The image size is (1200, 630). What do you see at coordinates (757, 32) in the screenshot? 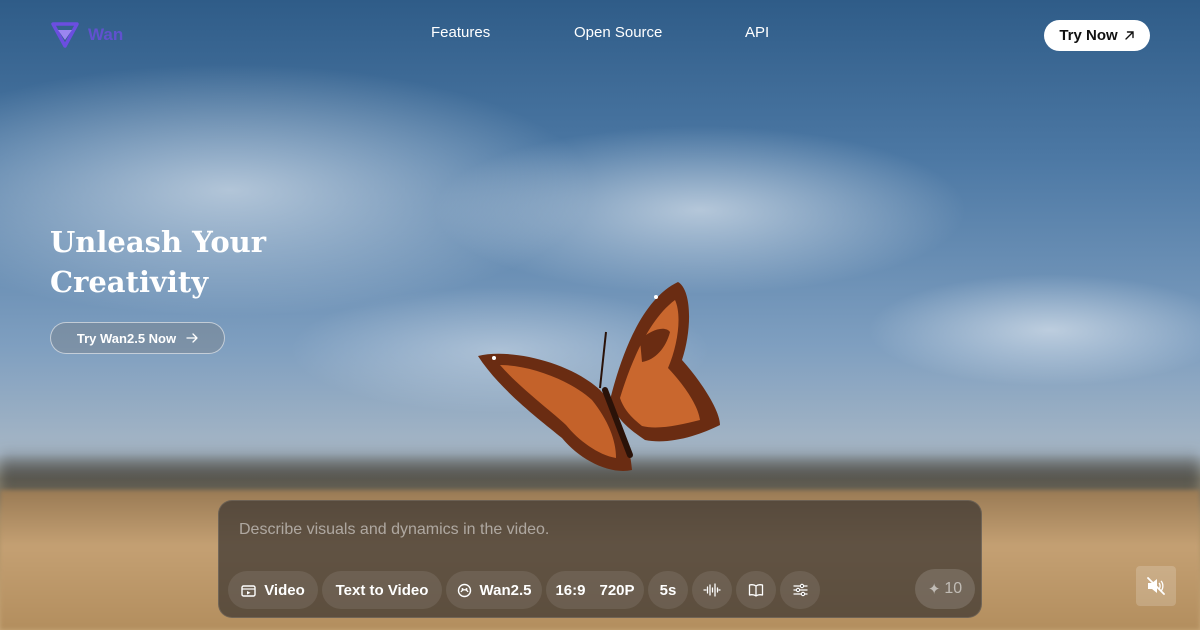
I see `nav-item-api: API` at bounding box center [757, 32].